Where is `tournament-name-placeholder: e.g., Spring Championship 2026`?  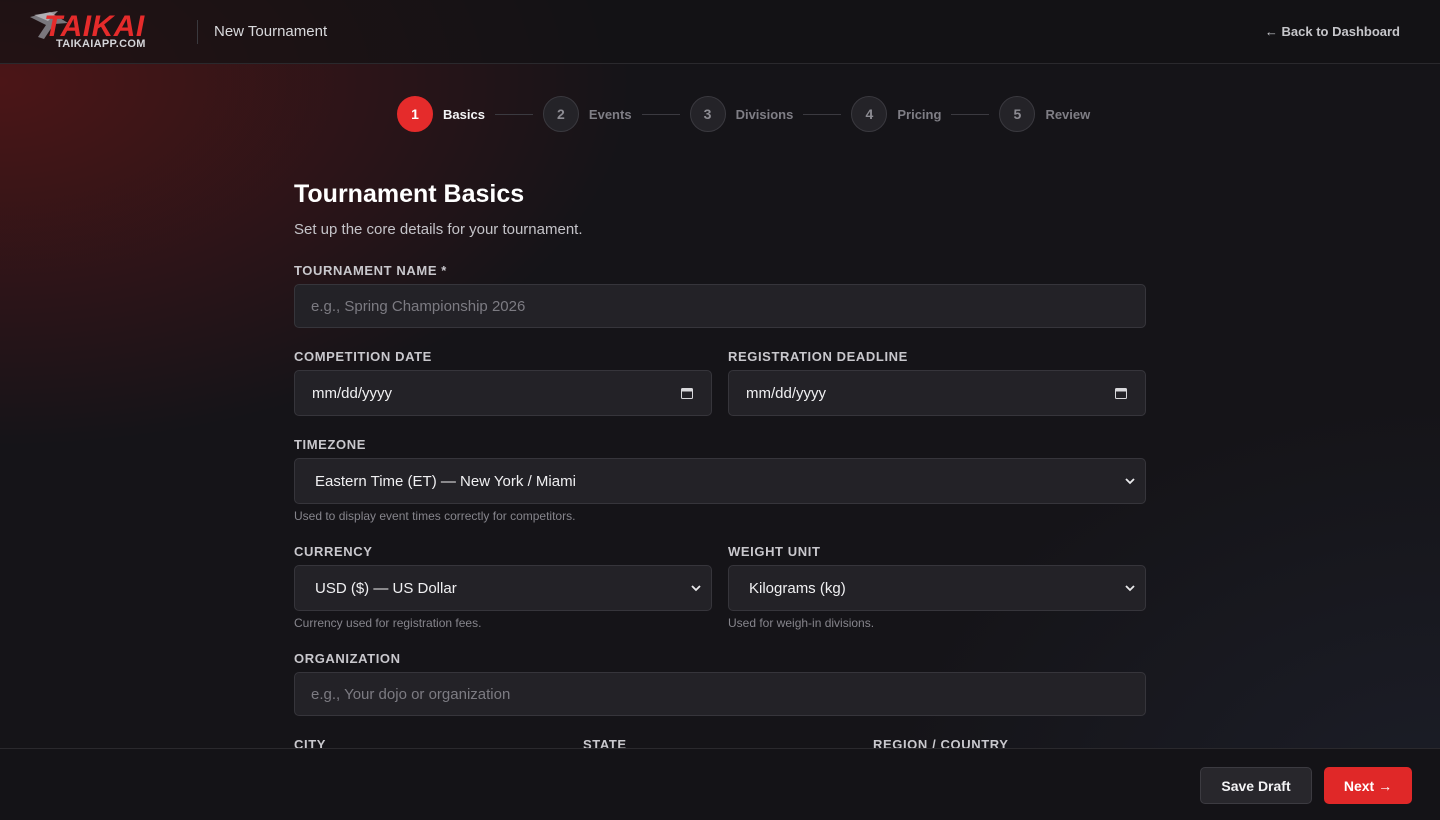
tournament-name-placeholder: e.g., Spring Championship 2026 is located at coordinates (418, 306).